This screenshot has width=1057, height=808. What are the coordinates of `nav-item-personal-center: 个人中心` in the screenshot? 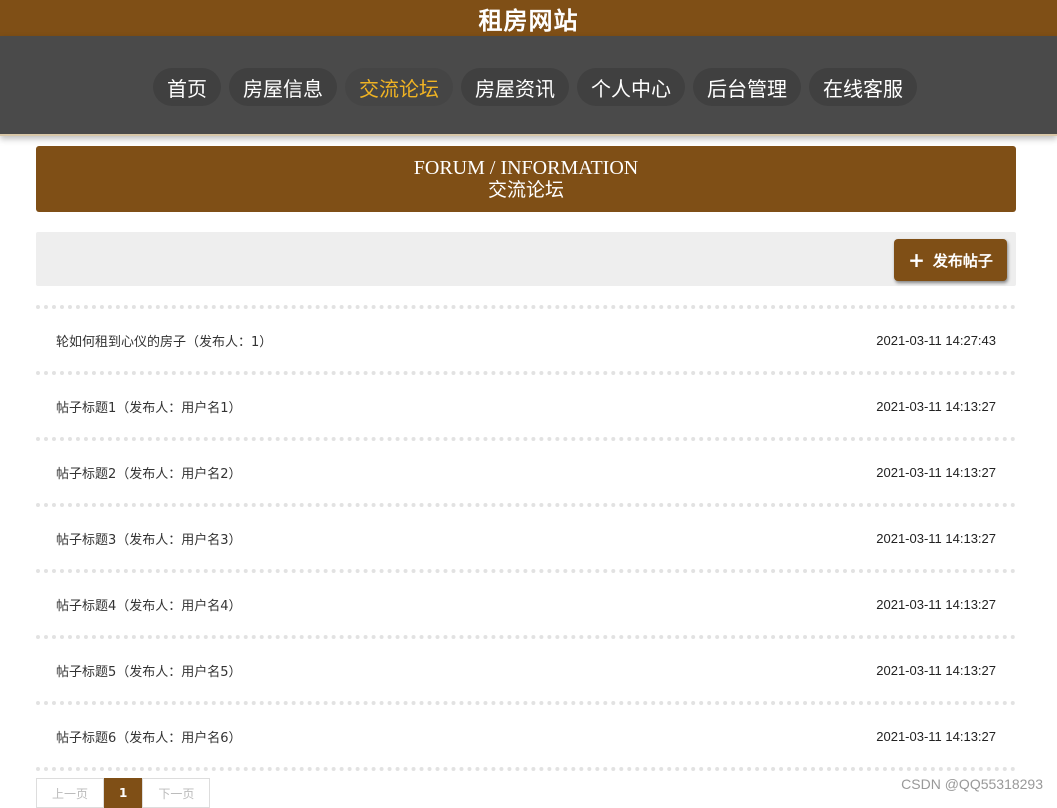 It's located at (631, 87).